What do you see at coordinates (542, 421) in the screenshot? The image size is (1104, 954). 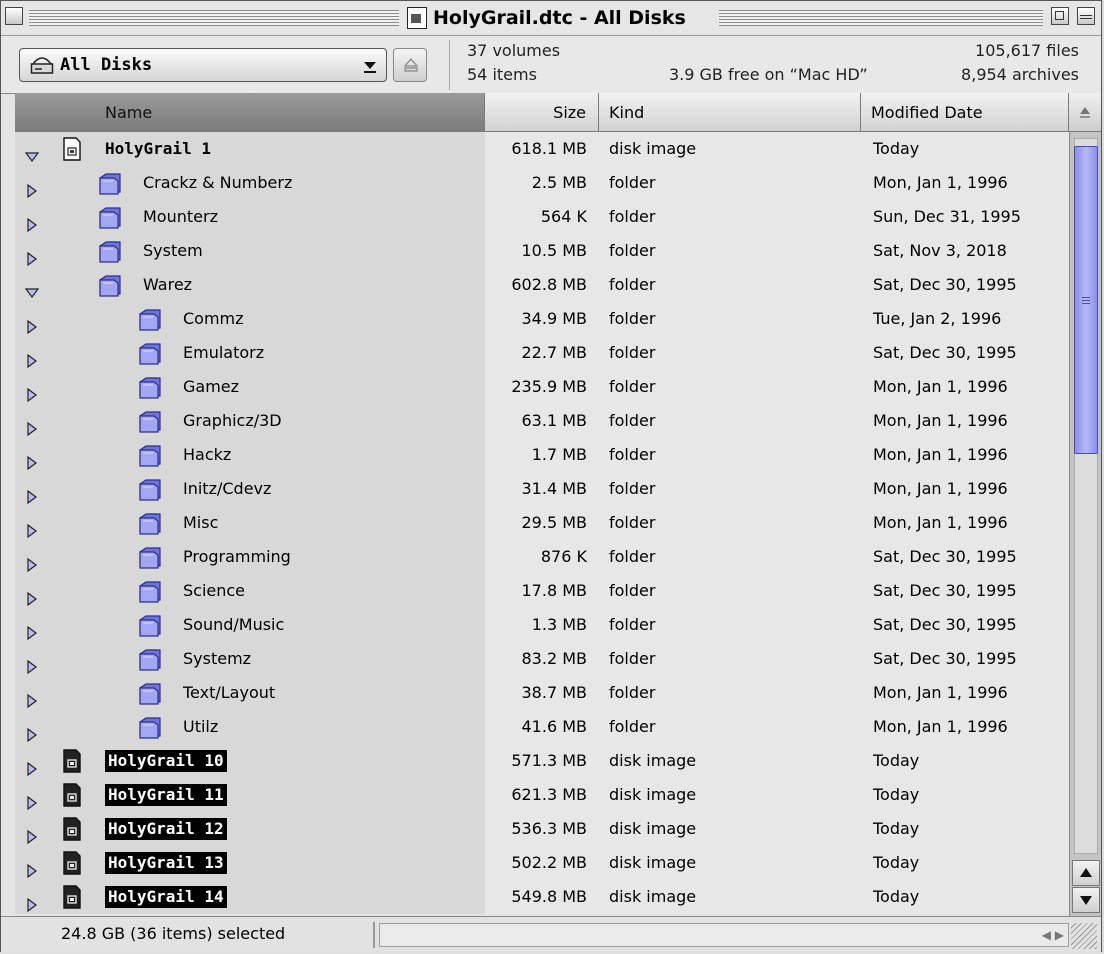 I see `list-item: Graphicz/3D 63.1 MB folder Mon, Jan 1, 1996` at bounding box center [542, 421].